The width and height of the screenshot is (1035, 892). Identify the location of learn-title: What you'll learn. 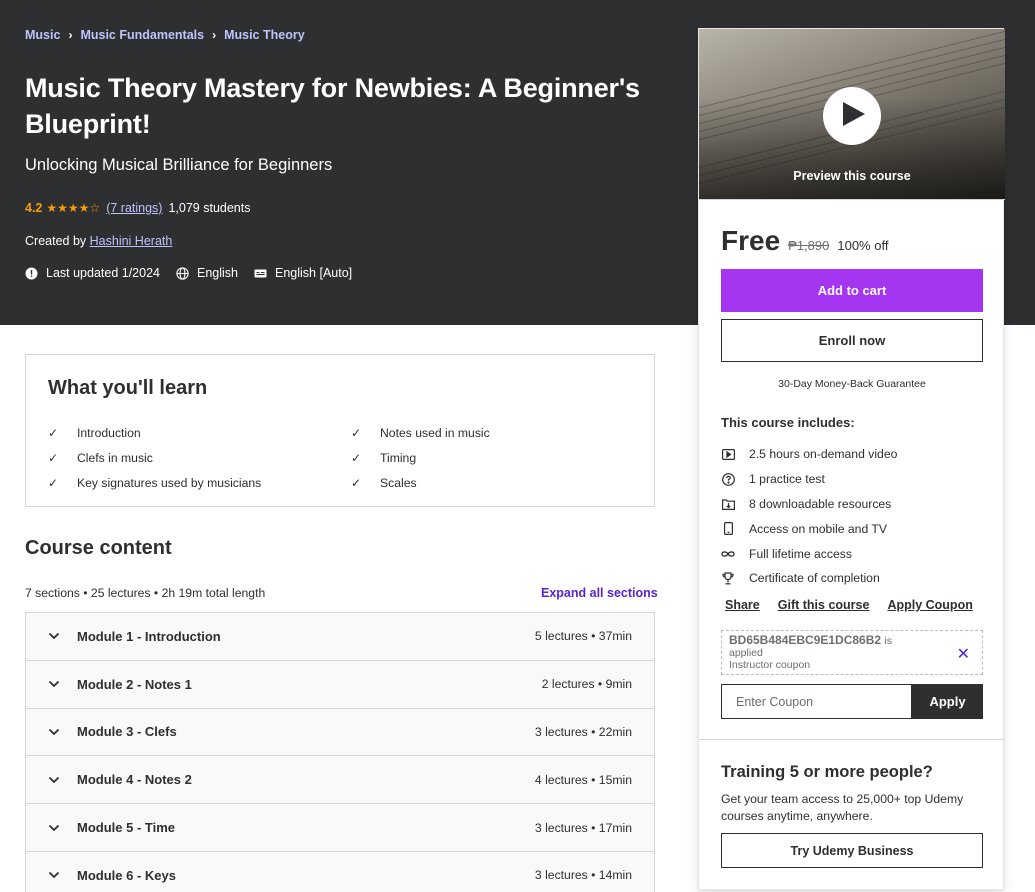
(128, 388).